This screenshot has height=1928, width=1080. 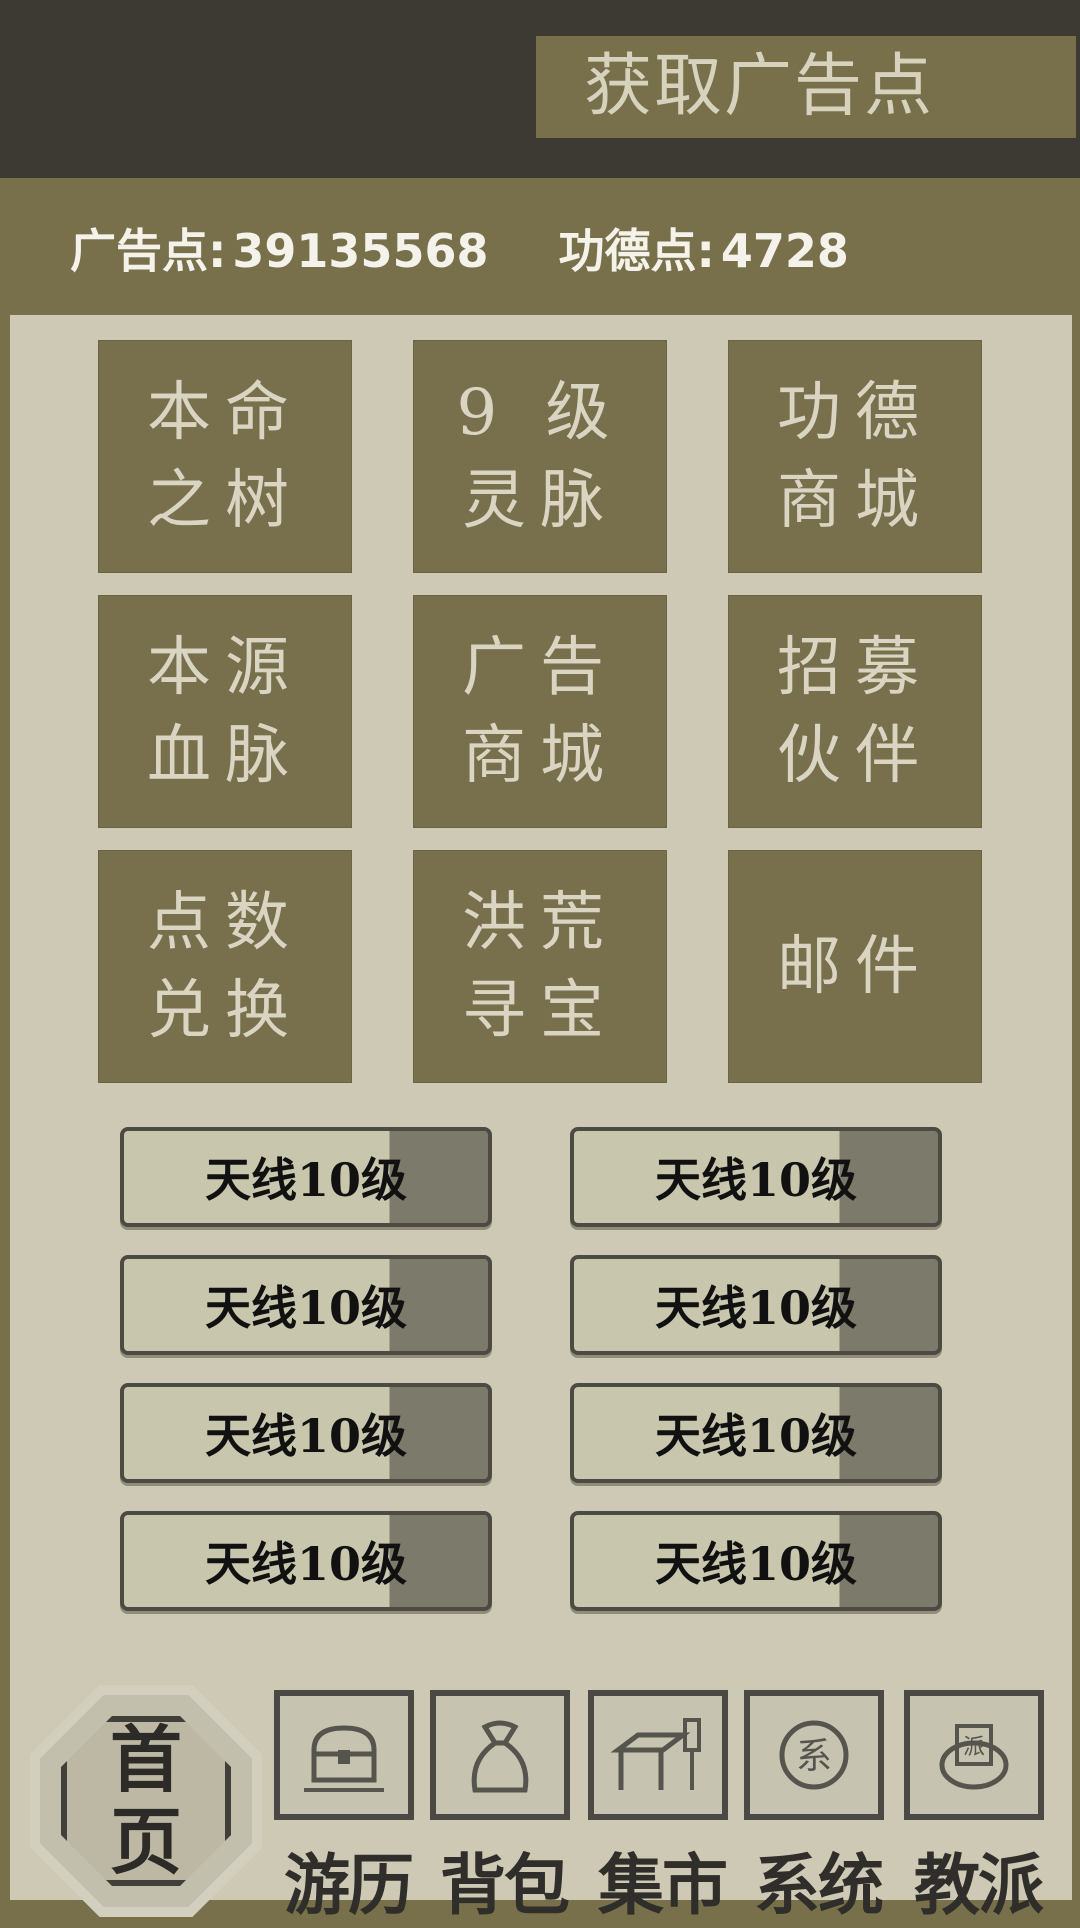 I want to click on merit-points-stat: 功德点: 4728, so click(x=703, y=247).